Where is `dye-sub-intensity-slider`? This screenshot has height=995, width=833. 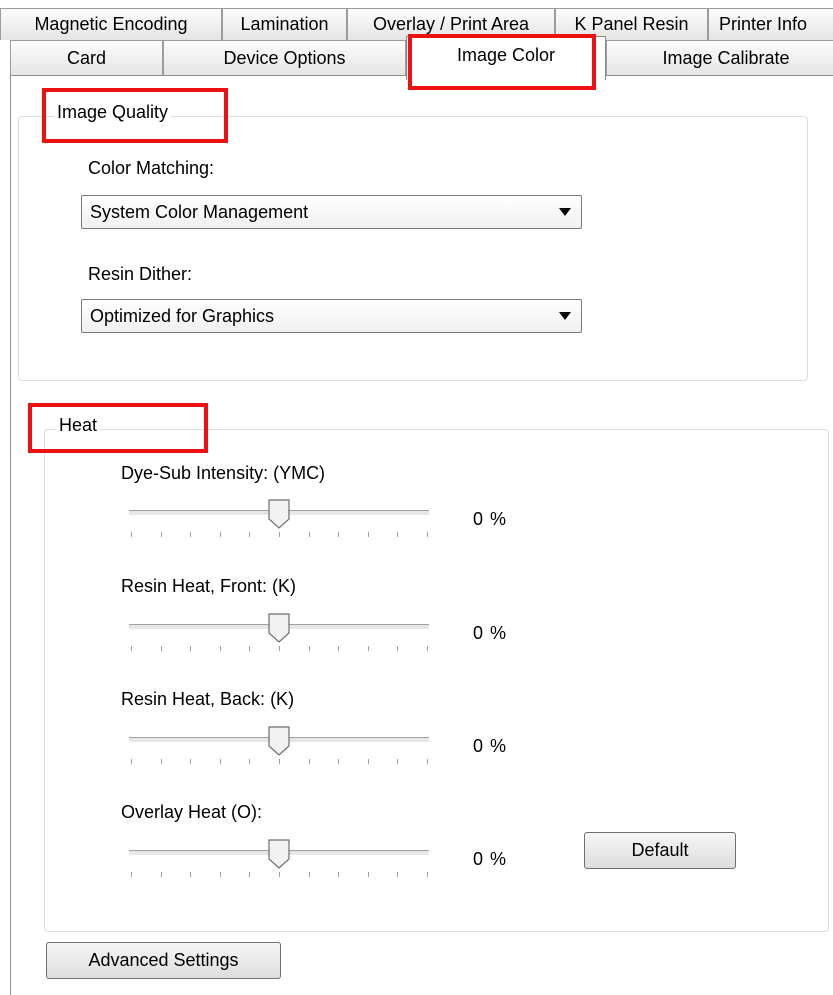
dye-sub-intensity-slider is located at coordinates (279, 519).